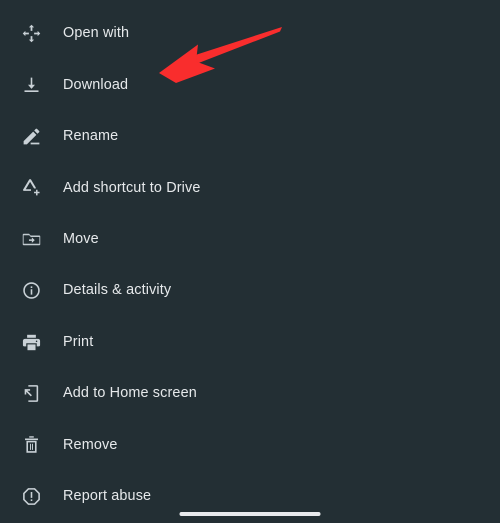  I want to click on menu-item-open-with: Open with, so click(250, 33).